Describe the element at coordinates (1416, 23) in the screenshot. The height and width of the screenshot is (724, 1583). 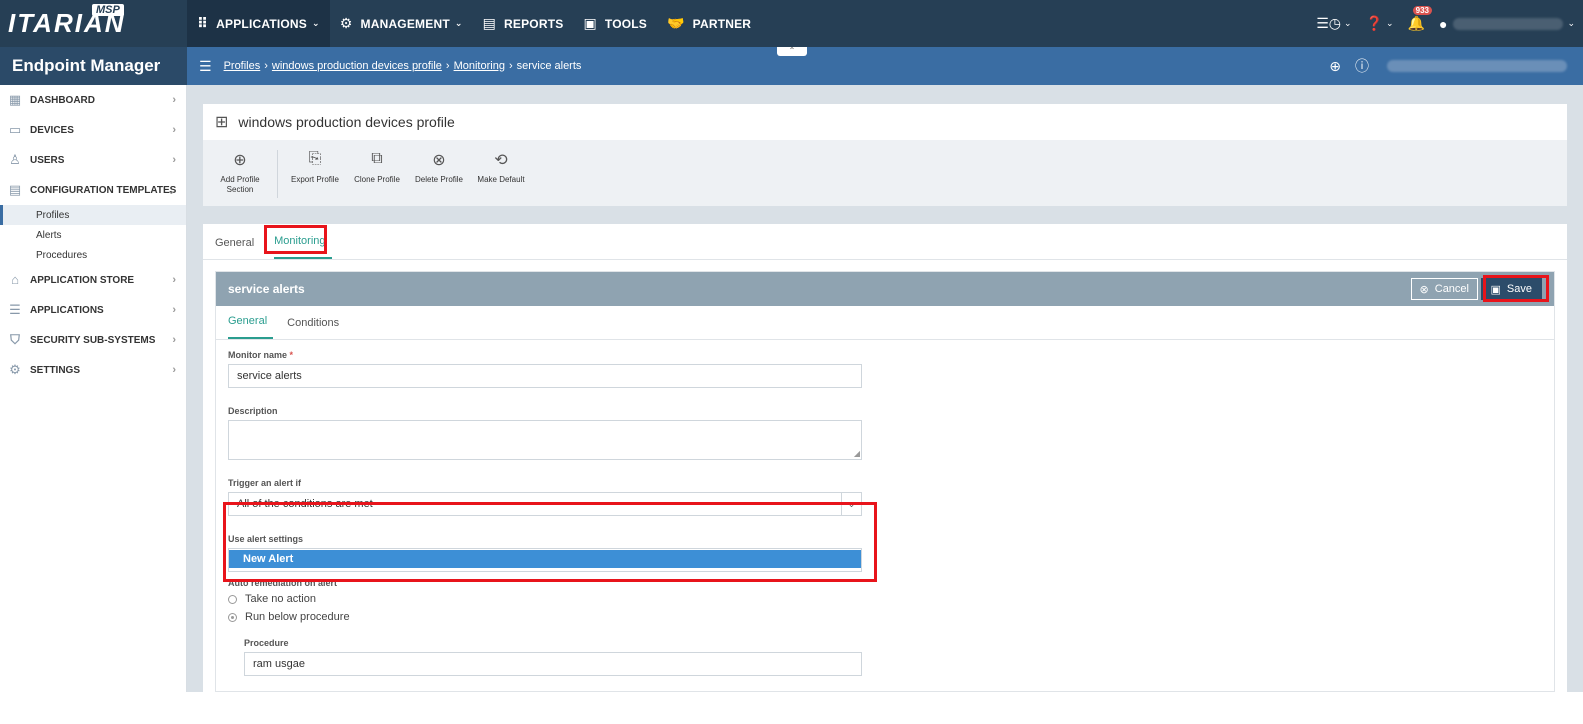
I see `bell-icon: 🔔` at that location.